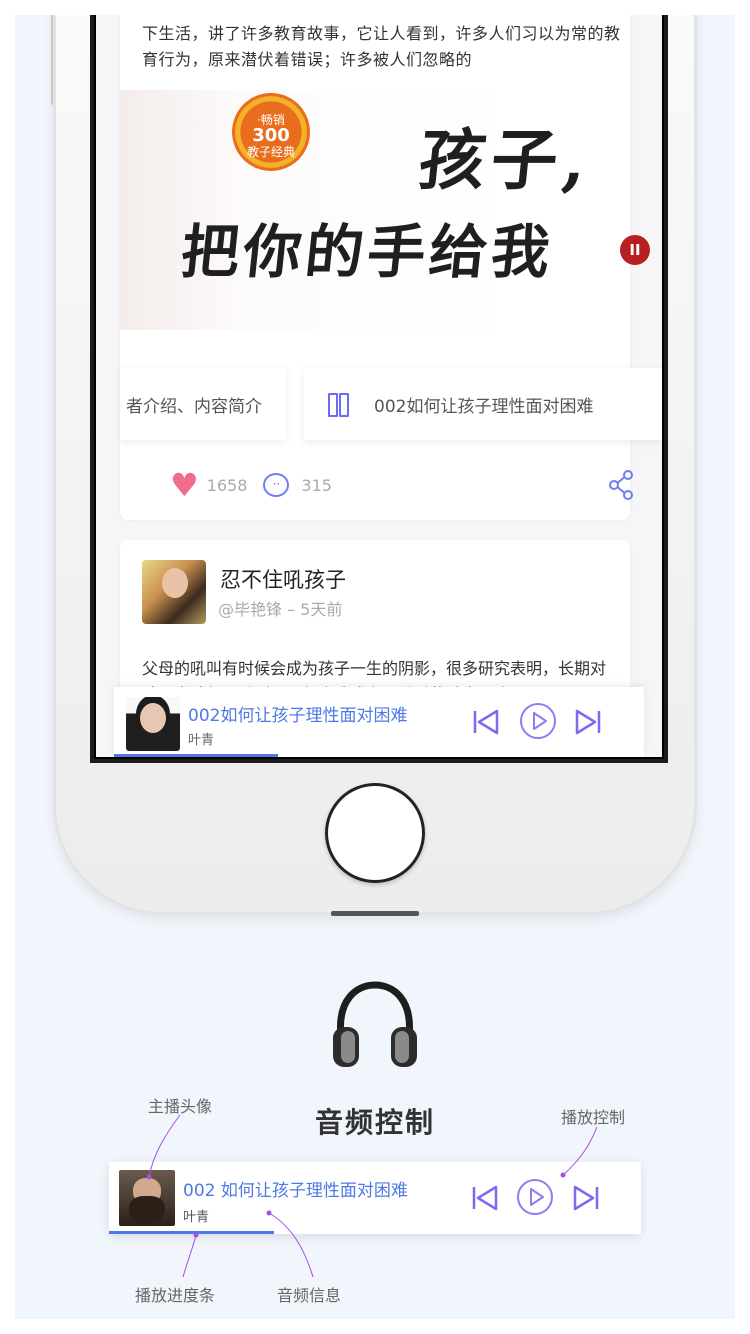  Describe the element at coordinates (276, 485) in the screenshot. I see `comment-icon: ··` at that location.